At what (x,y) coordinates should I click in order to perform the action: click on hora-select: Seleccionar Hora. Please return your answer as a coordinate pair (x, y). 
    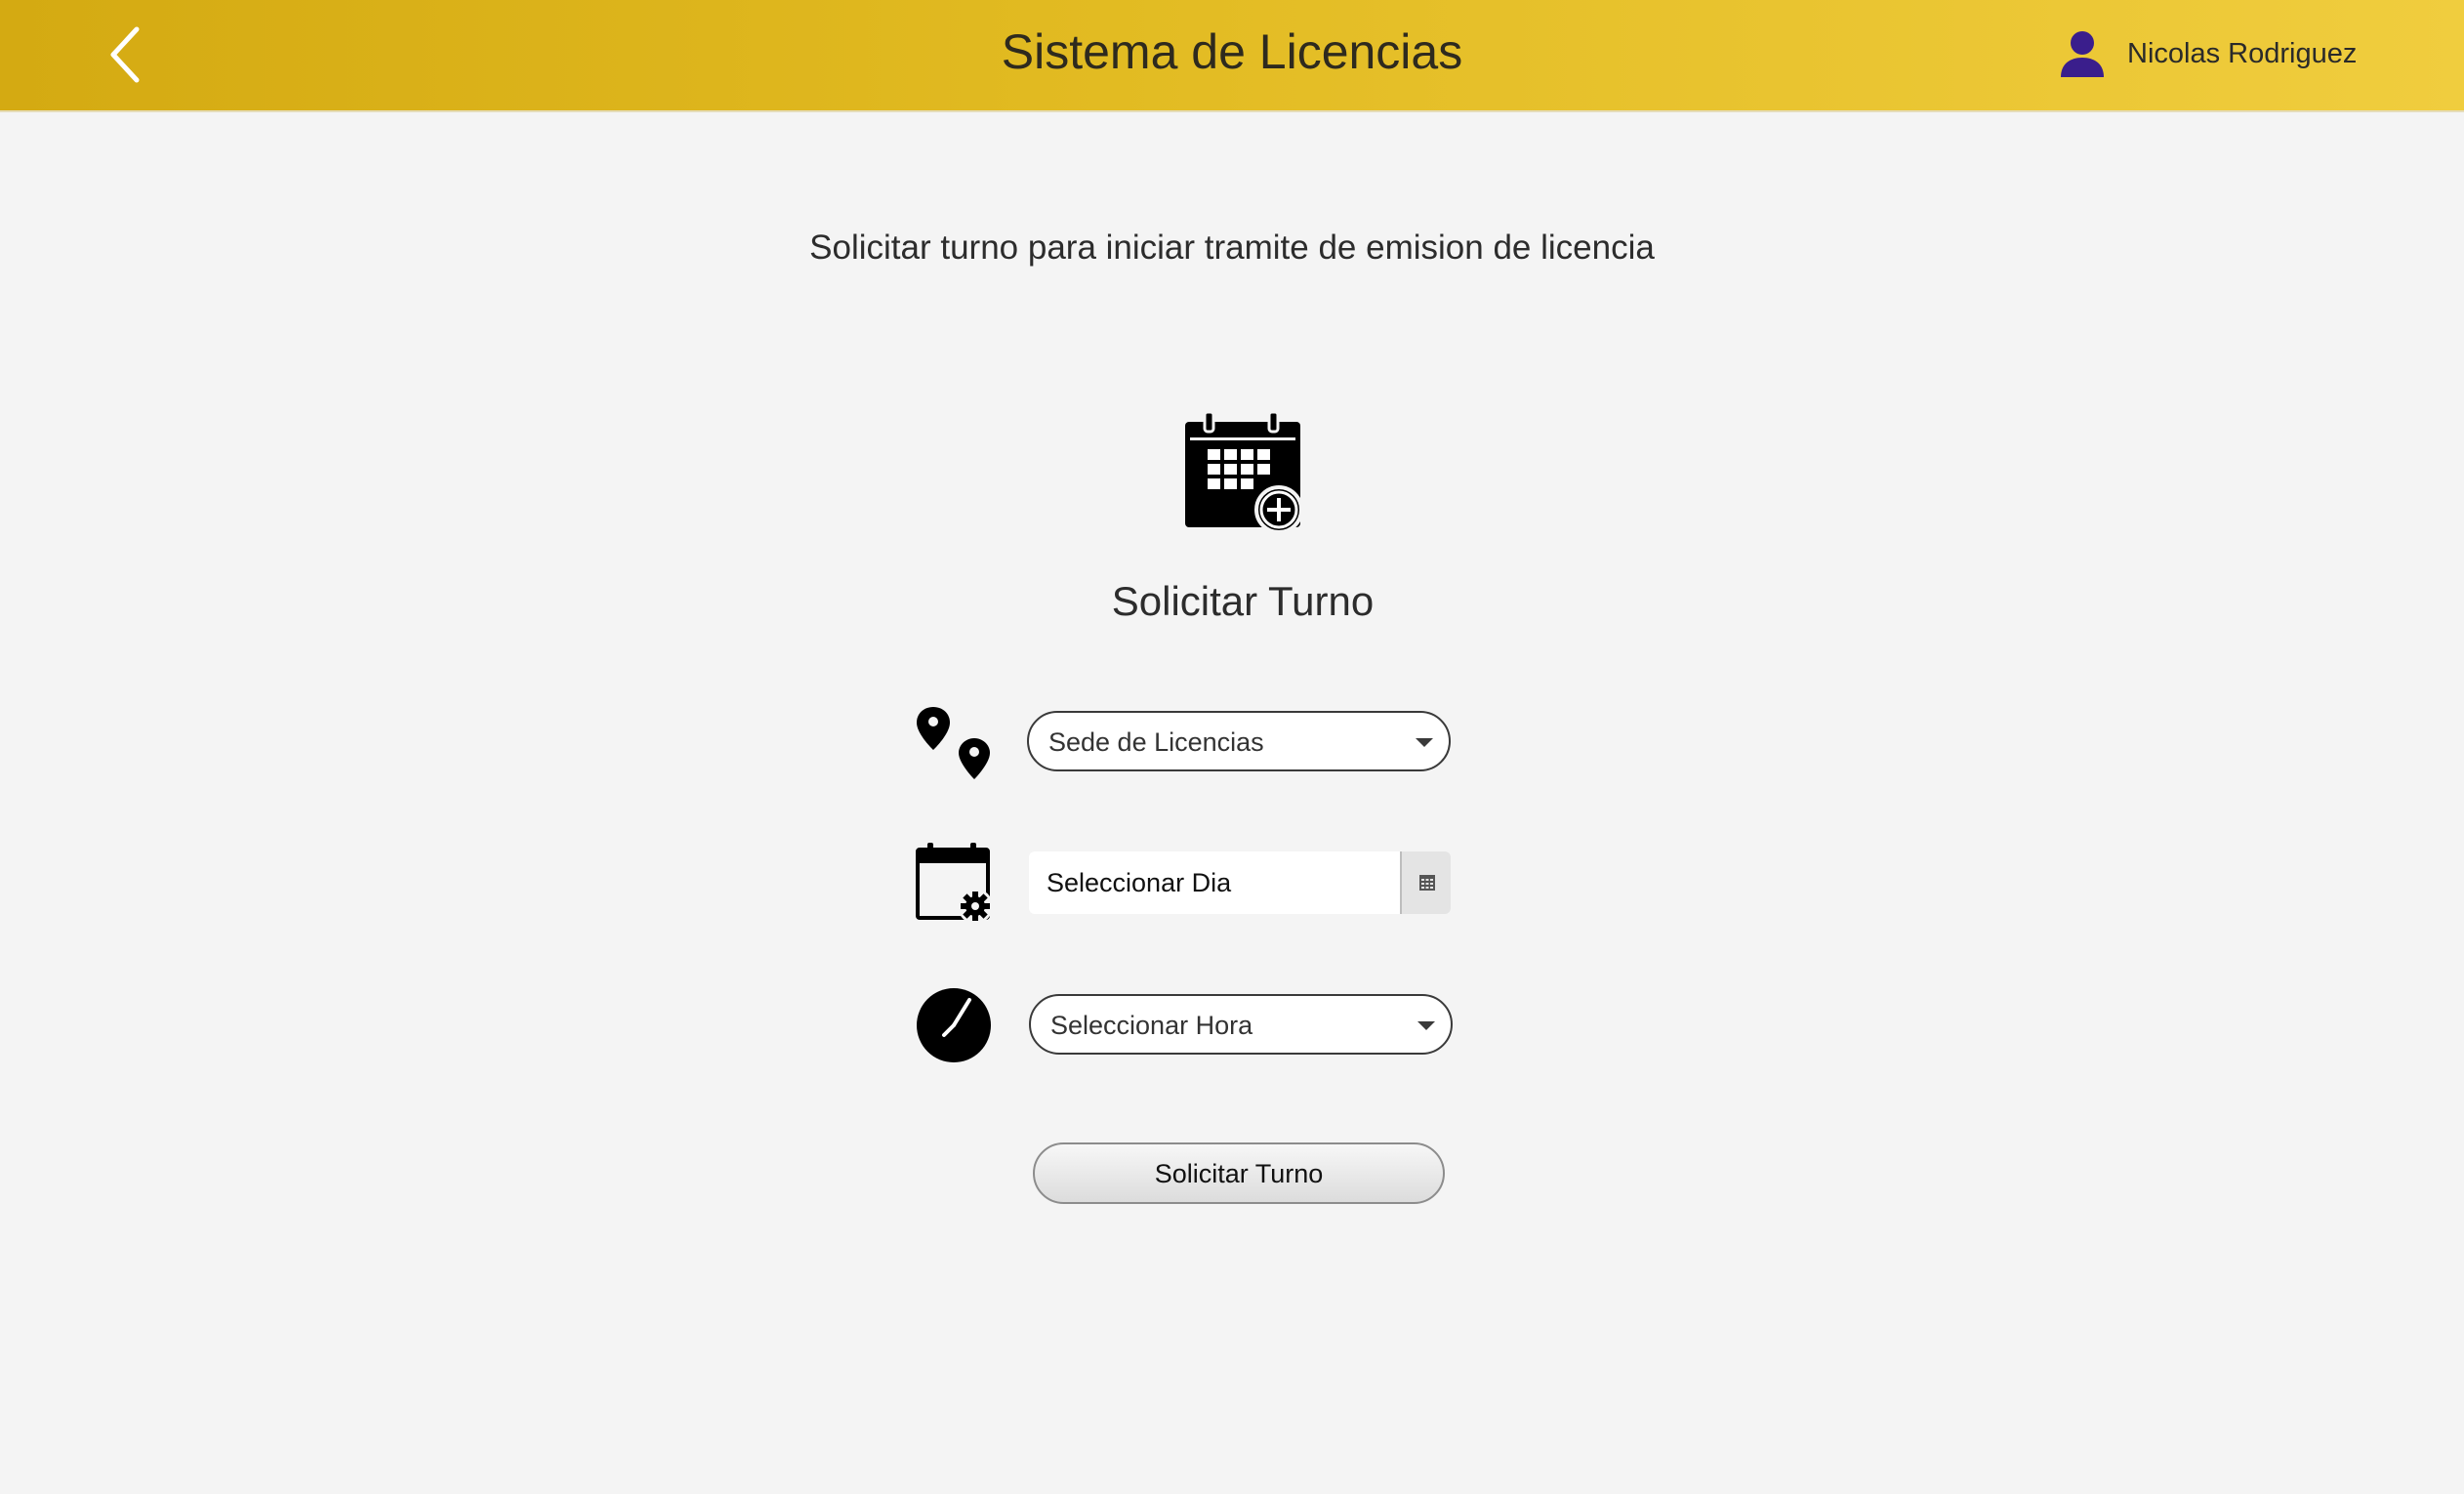
    Looking at the image, I should click on (1241, 1024).